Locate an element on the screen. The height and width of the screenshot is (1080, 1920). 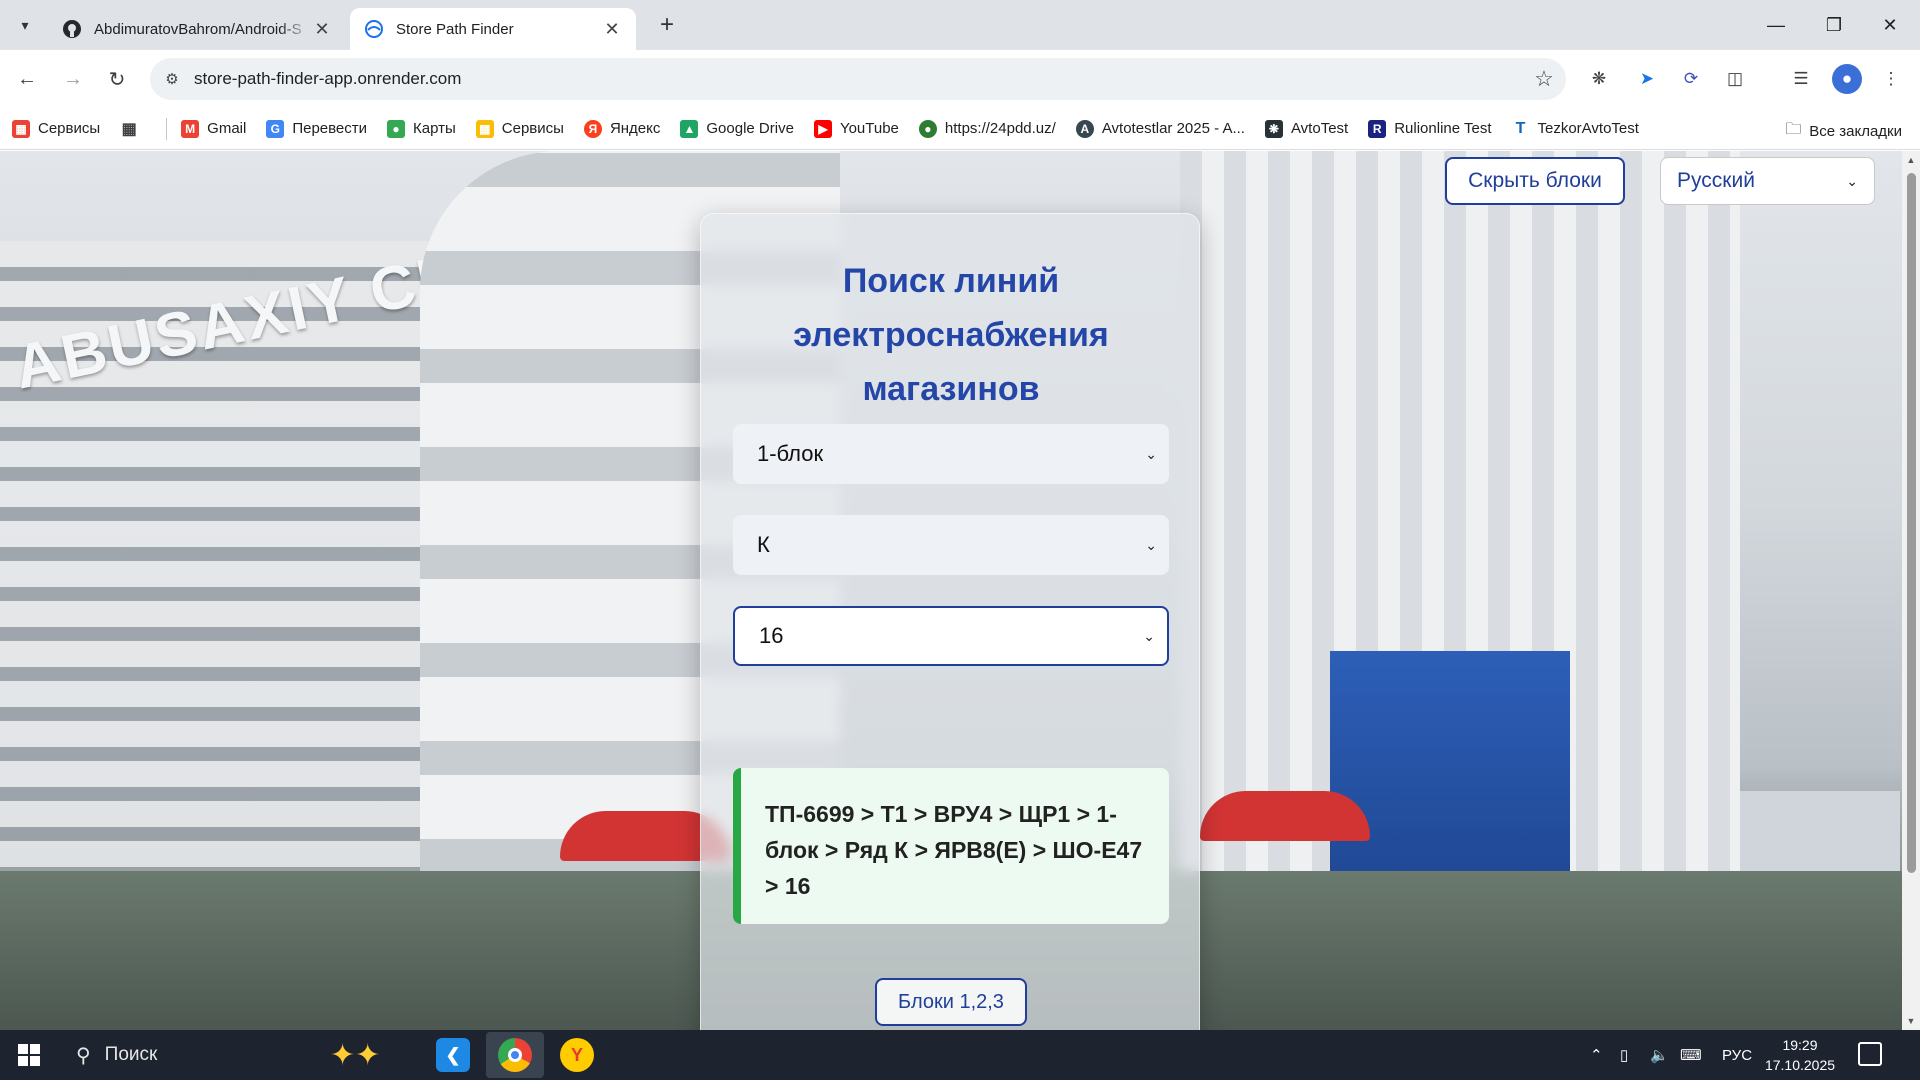
minimize-button: — is located at coordinates (1776, 25).